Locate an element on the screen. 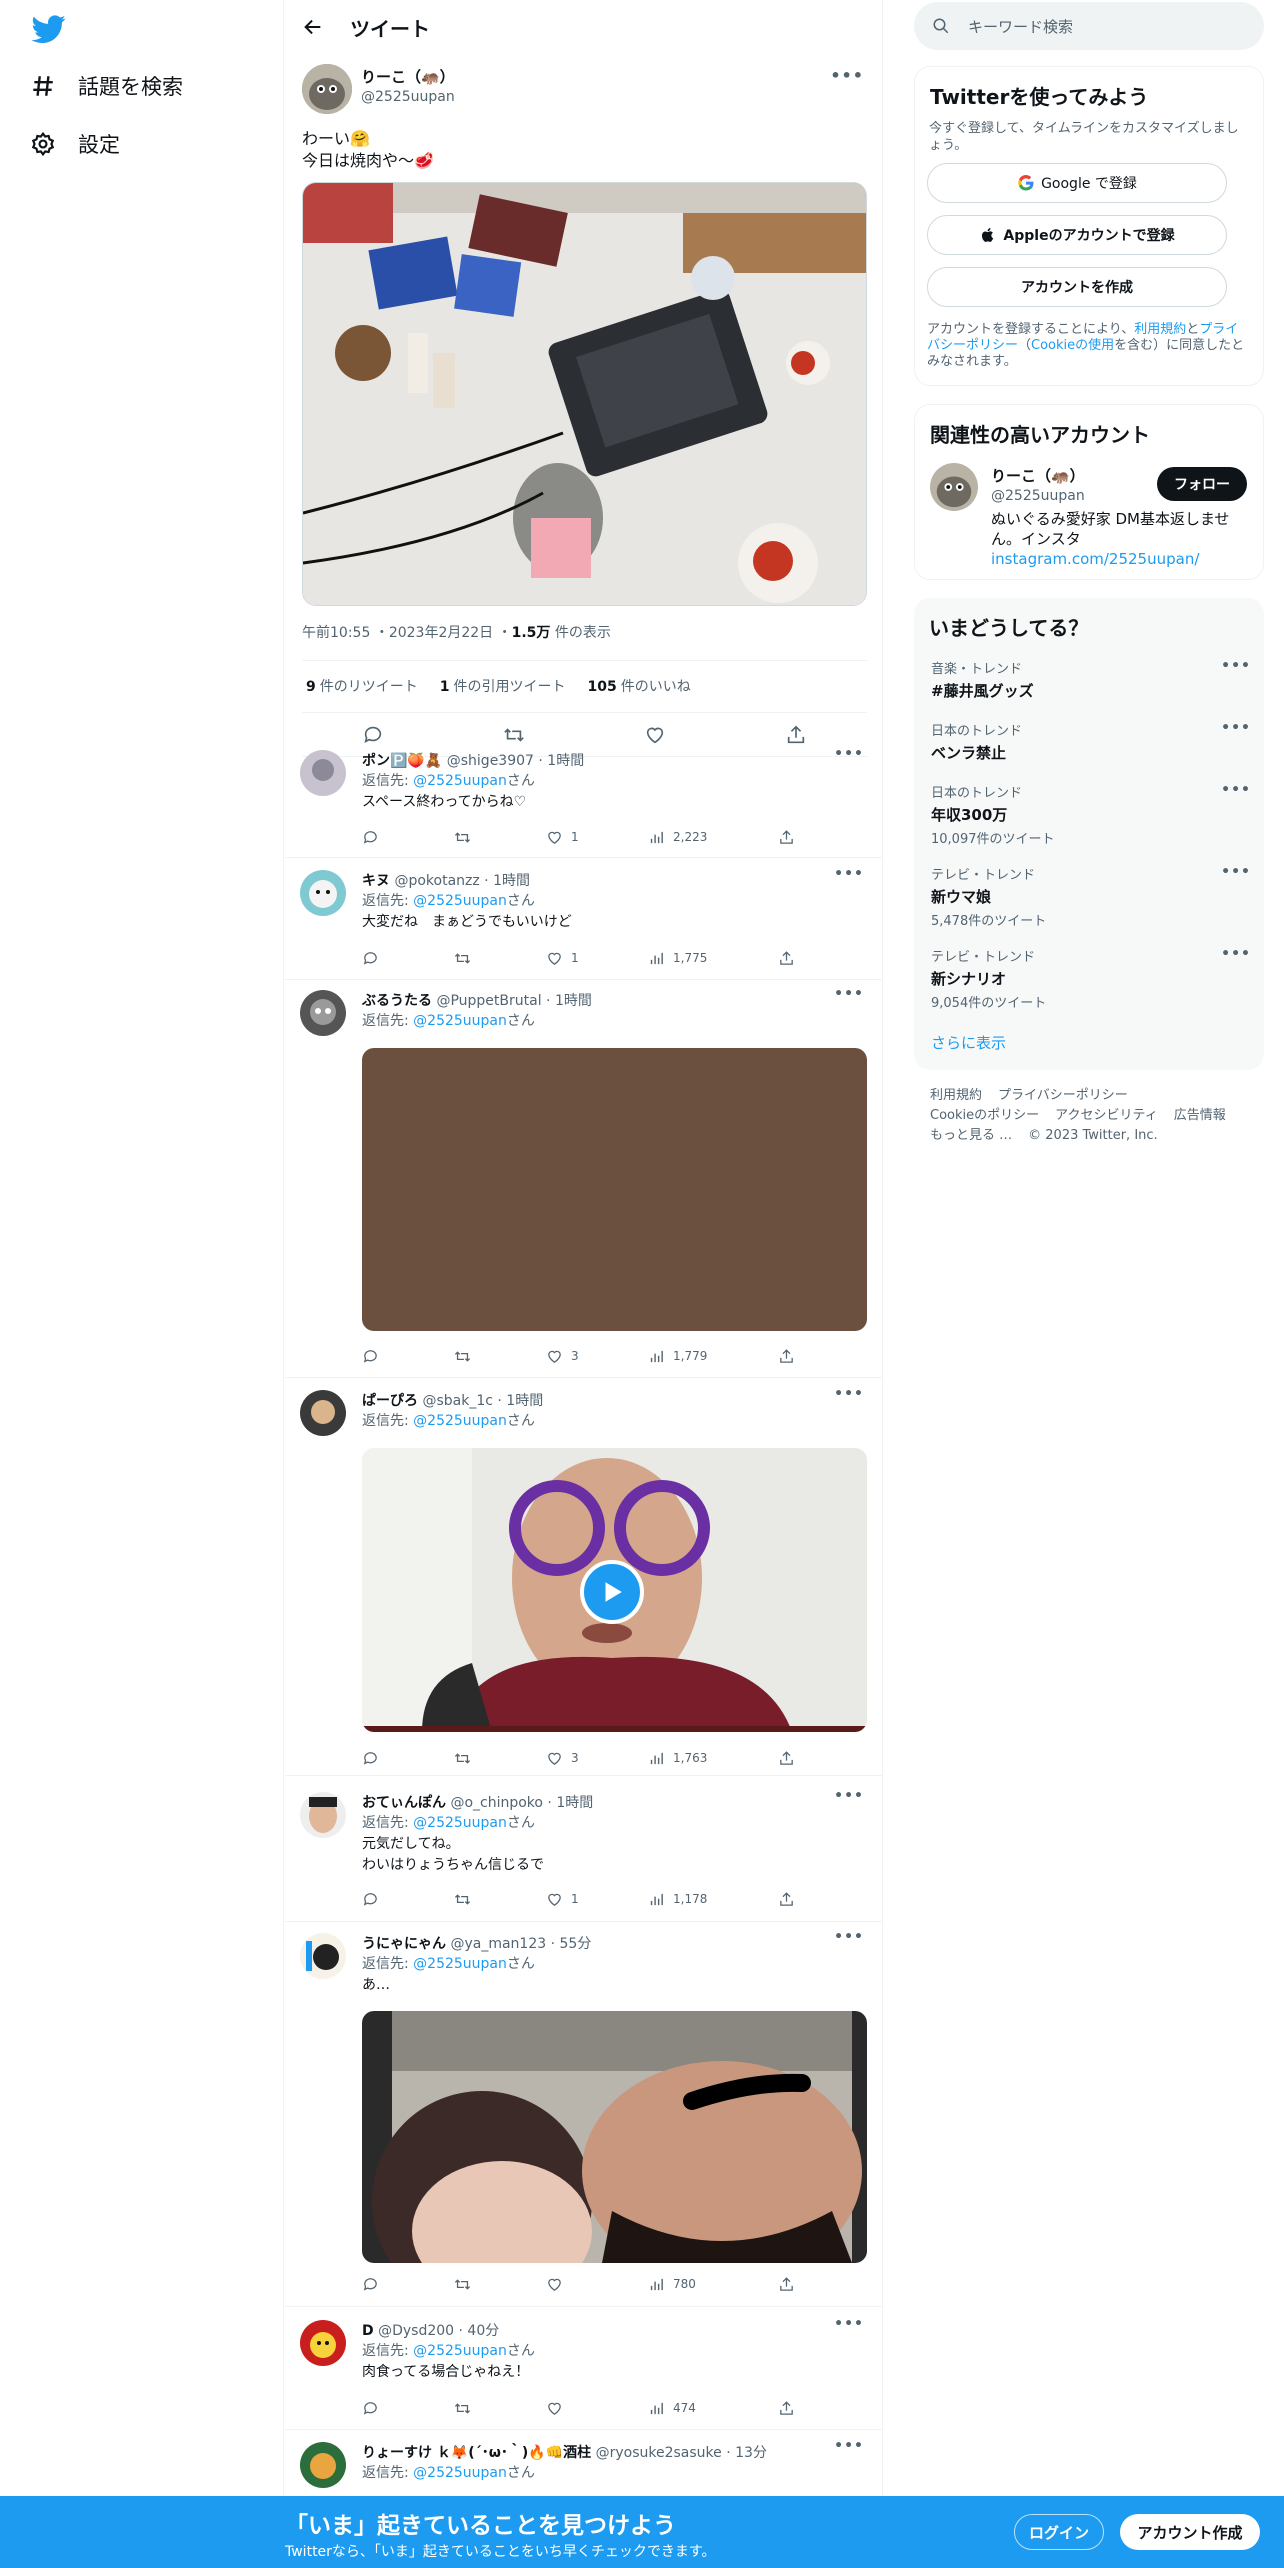 The image size is (1284, 2568). likes-stat: 105 件のいいね is located at coordinates (639, 686).